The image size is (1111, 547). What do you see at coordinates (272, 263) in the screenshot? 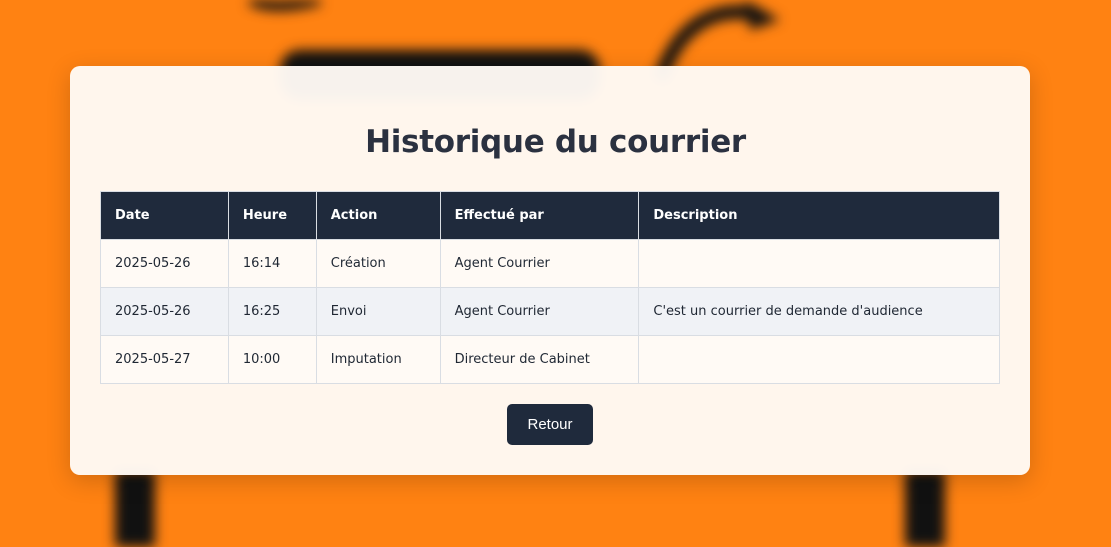
I see `cell-heure: 16:14` at bounding box center [272, 263].